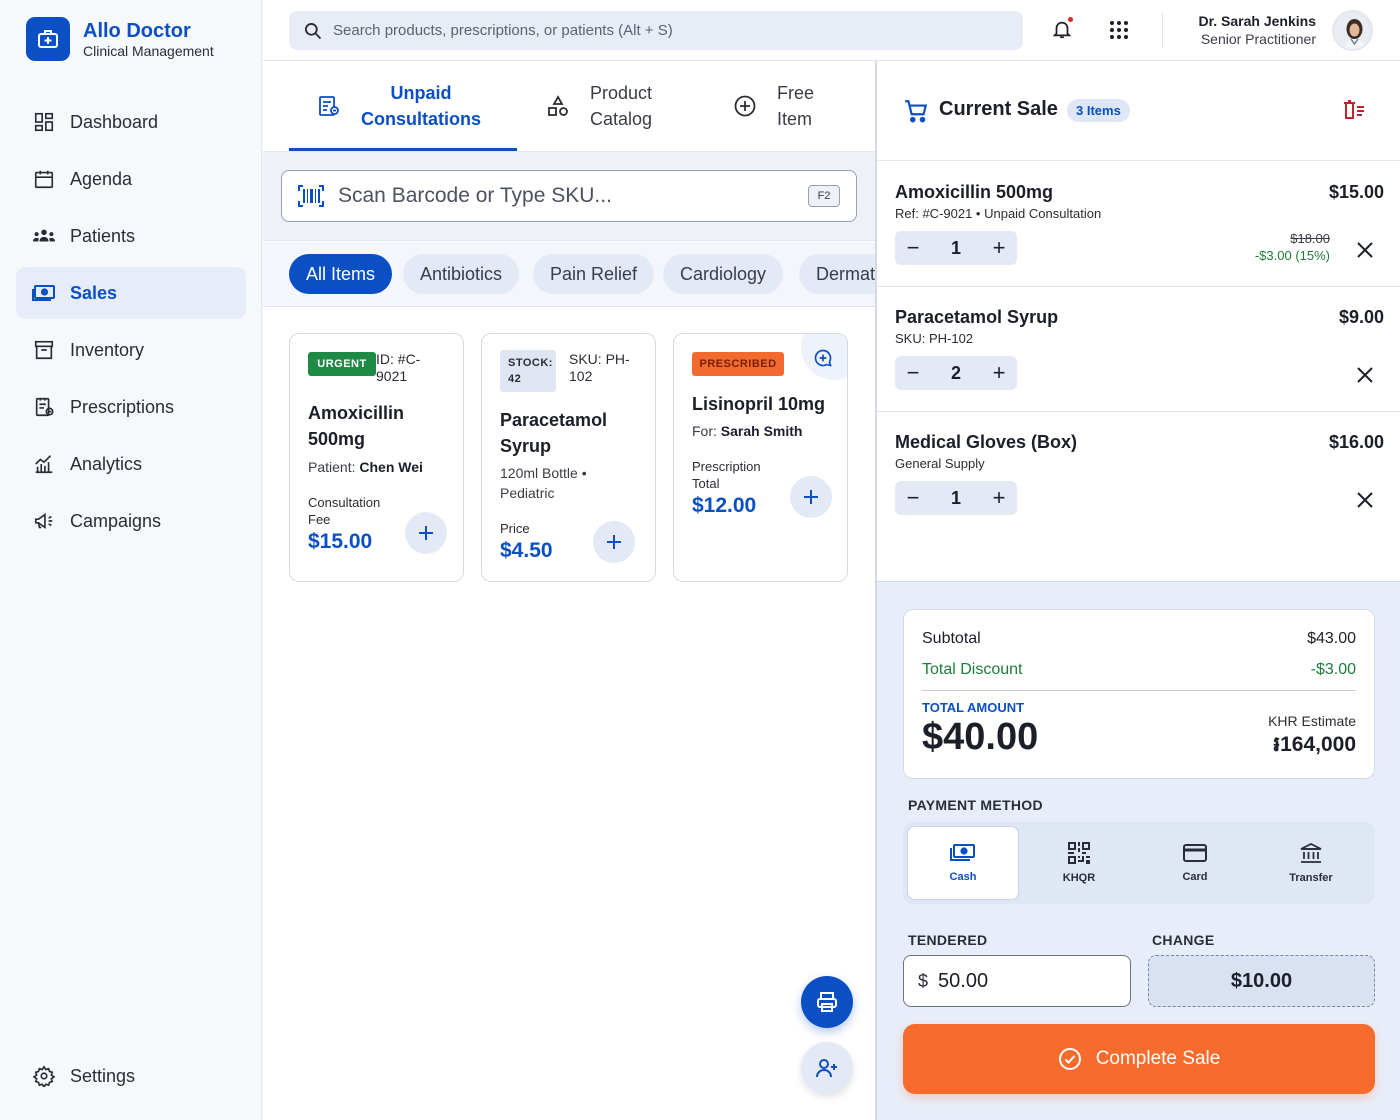  Describe the element at coordinates (824, 196) in the screenshot. I see `shortcut-hint: F2` at that location.